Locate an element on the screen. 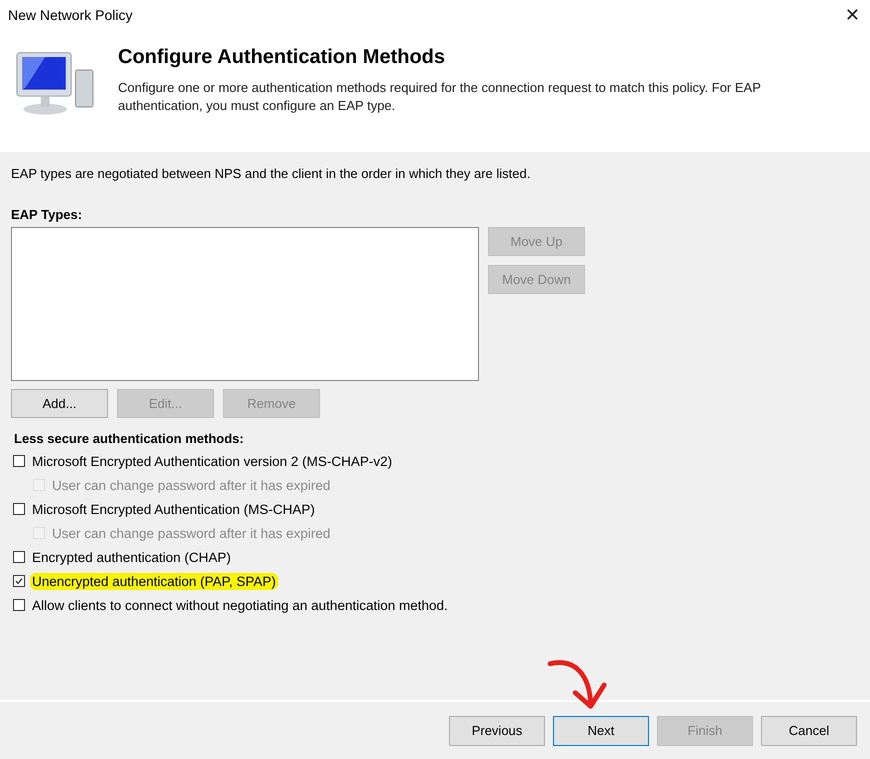  checkbox-label: Allow clients to connect without negotiating an authentication method. is located at coordinates (240, 605).